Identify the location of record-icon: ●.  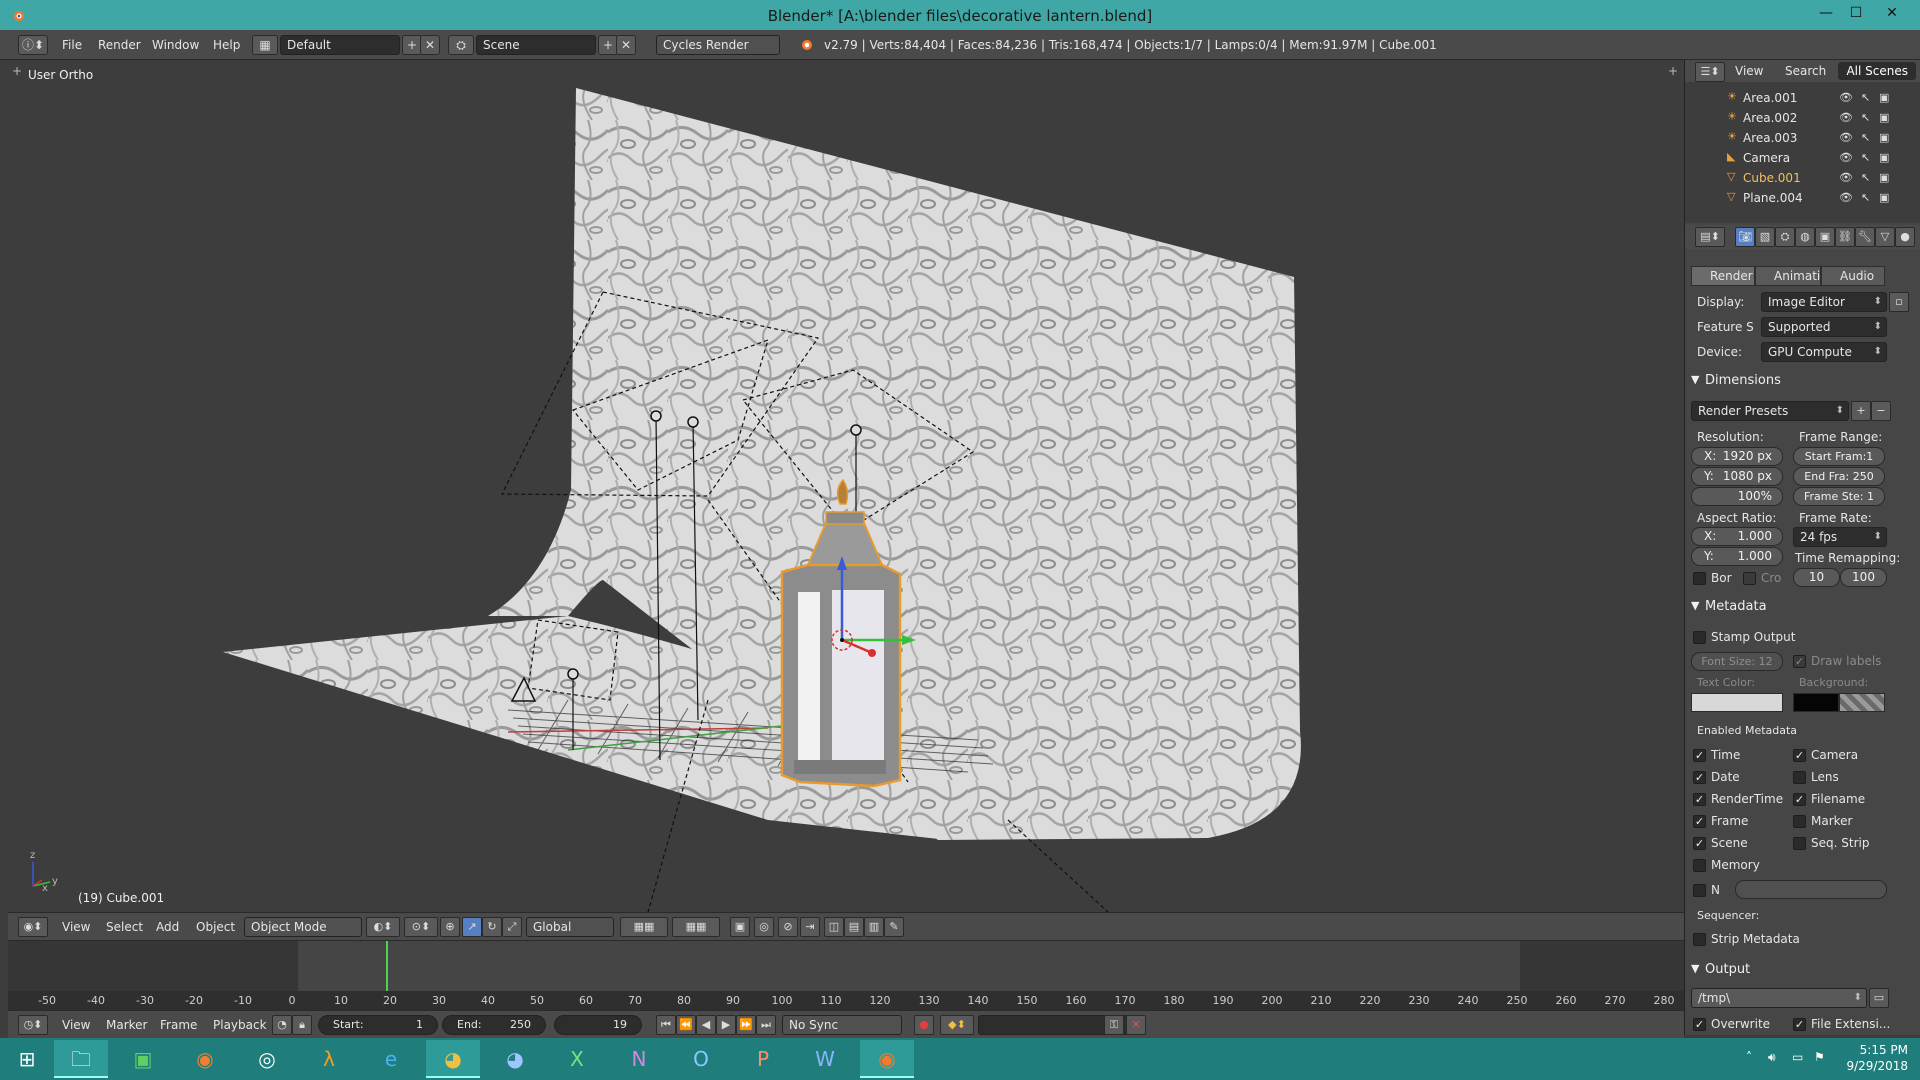
(924, 1025).